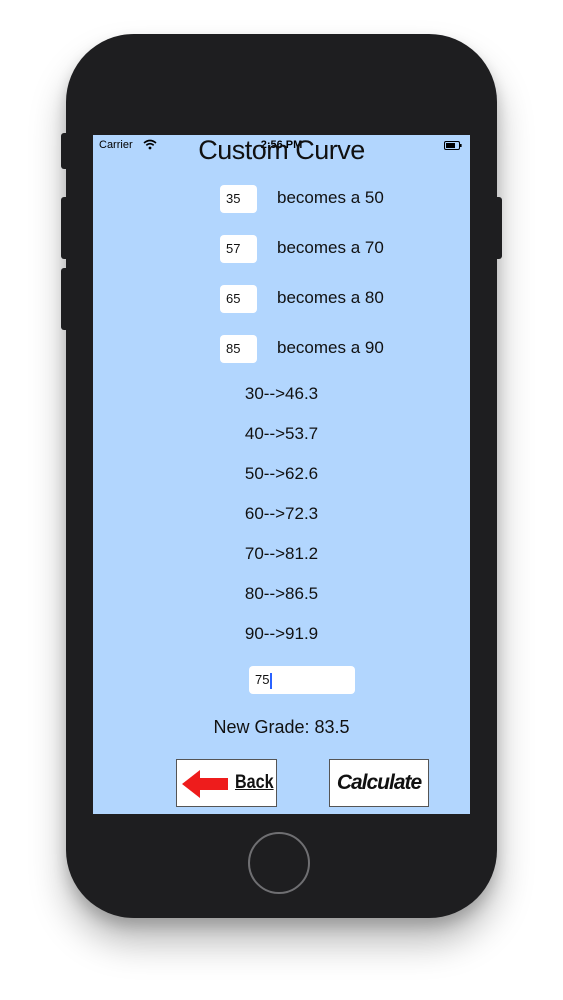  I want to click on grade-mapping-label: 60-->72.3, so click(281, 513).